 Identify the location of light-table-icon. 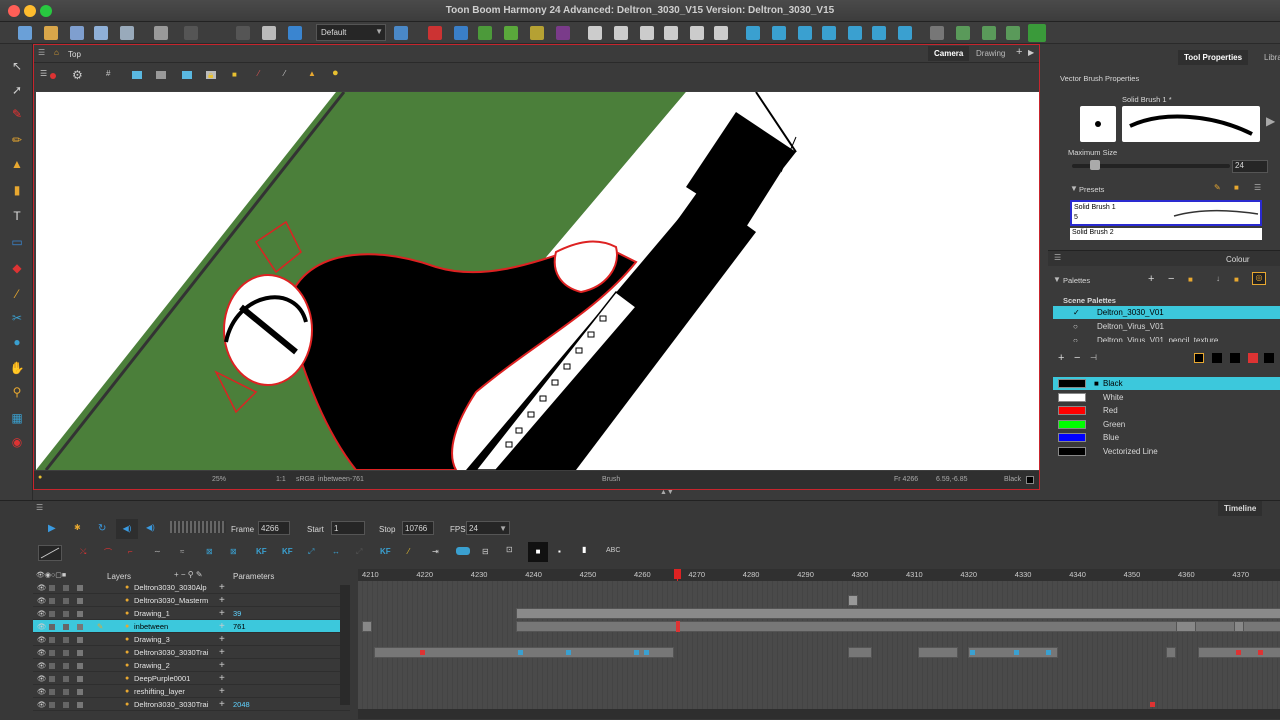
(187, 75).